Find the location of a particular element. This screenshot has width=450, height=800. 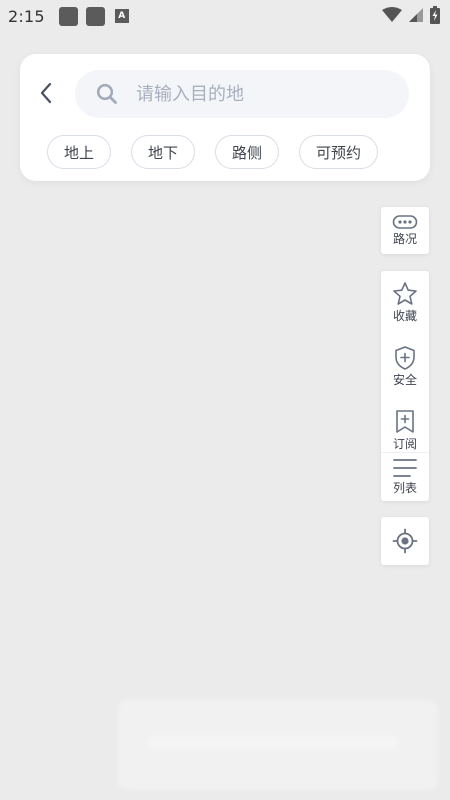

favorite-label: 收藏 is located at coordinates (404, 316).